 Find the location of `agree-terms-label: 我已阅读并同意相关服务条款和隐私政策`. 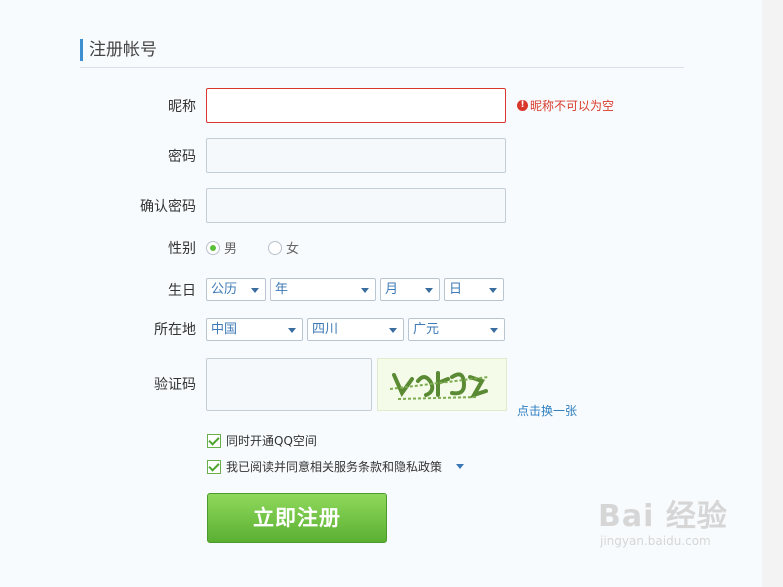

agree-terms-label: 我已阅读并同意相关服务条款和隐私政策 is located at coordinates (334, 467).